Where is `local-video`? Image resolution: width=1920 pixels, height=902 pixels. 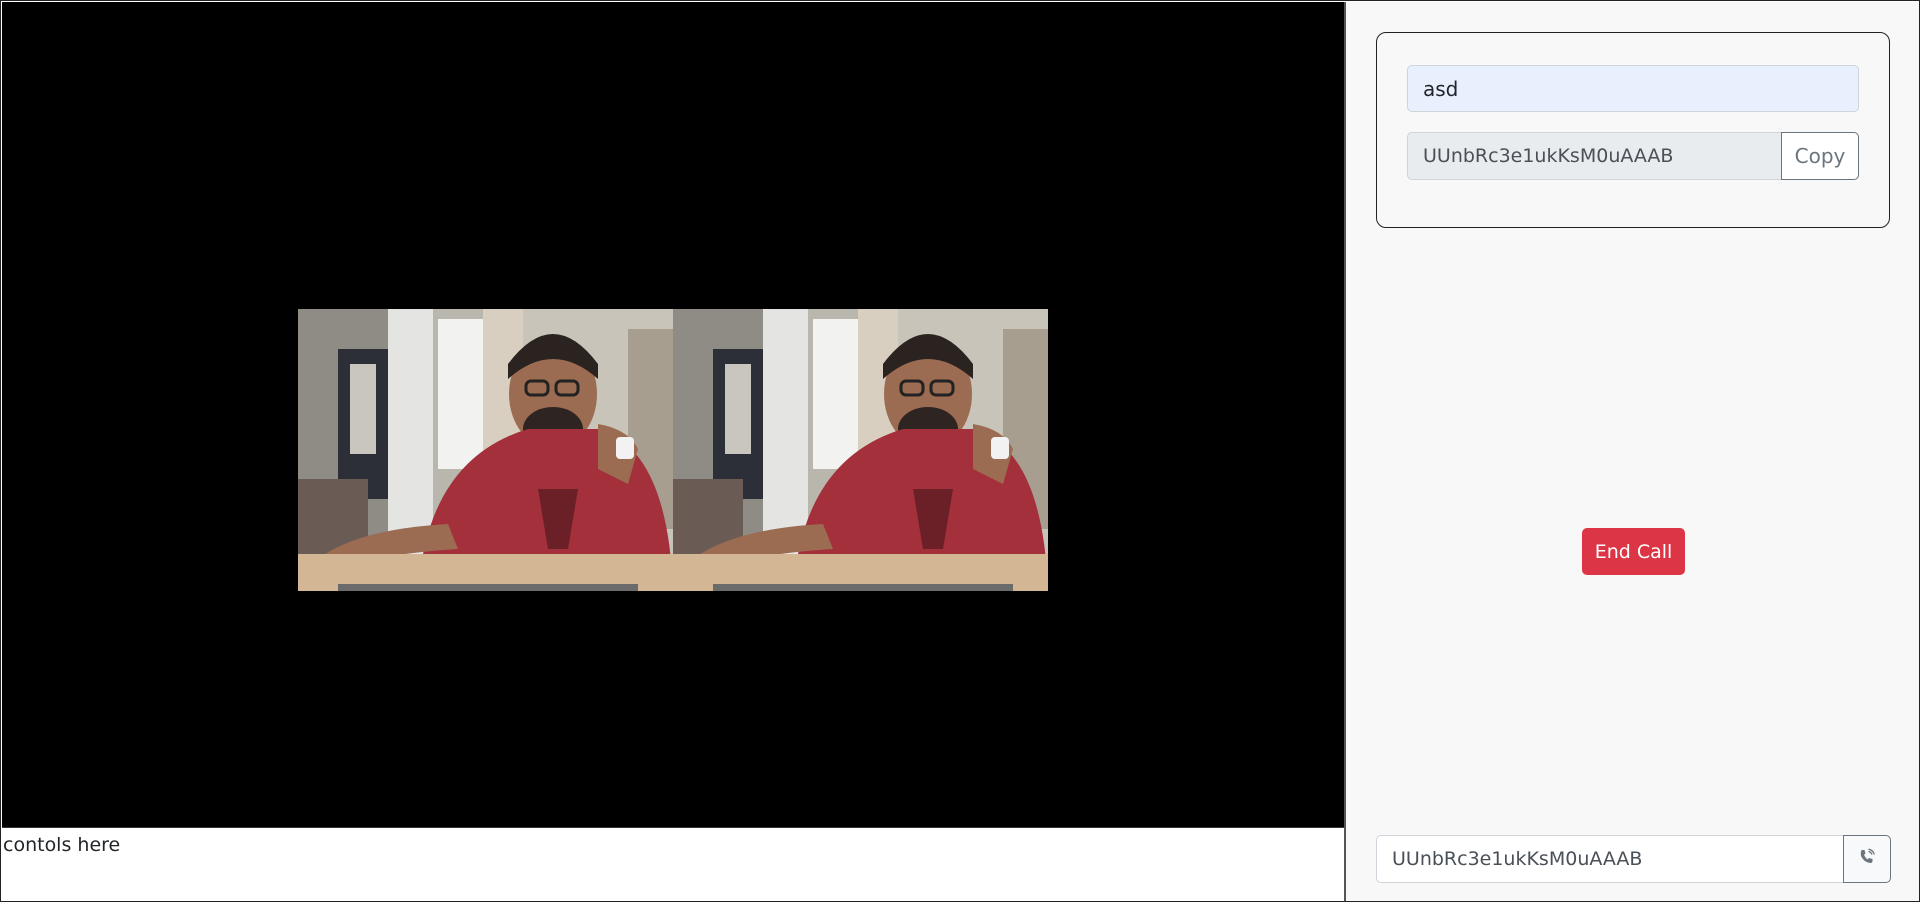 local-video is located at coordinates (485, 450).